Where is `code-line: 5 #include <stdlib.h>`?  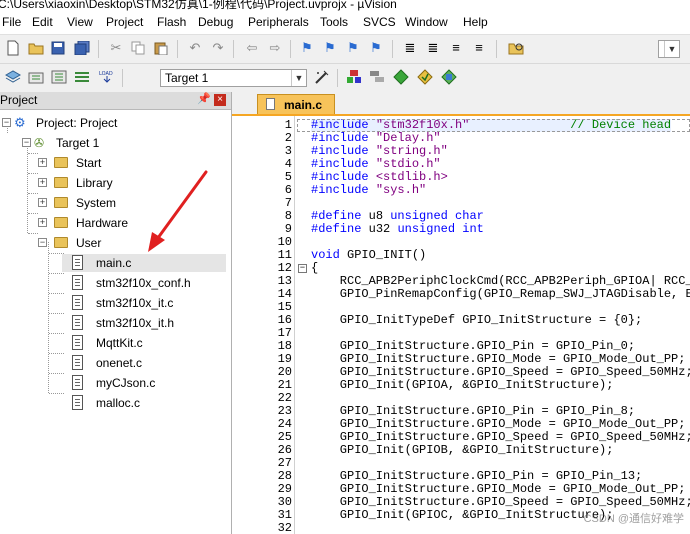 code-line: 5 #include <stdlib.h> is located at coordinates (461, 177).